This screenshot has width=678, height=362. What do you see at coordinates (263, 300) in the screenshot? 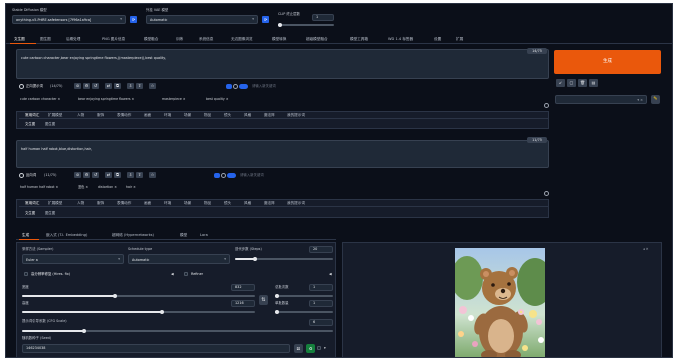
I see `swap-dimensions-icon: ⇅` at bounding box center [263, 300].